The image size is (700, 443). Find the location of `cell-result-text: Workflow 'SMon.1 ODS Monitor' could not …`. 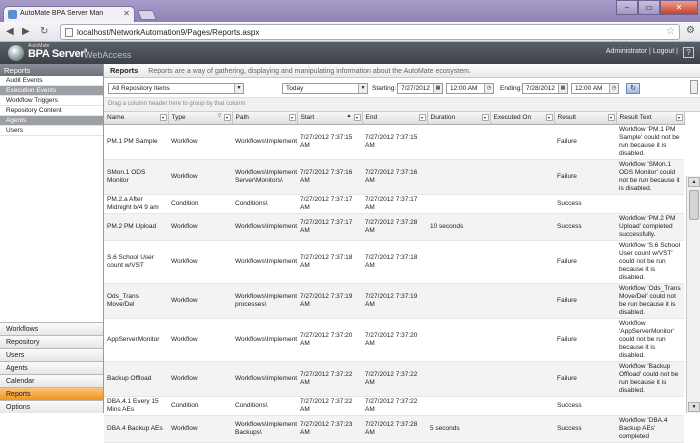

cell-result-text: Workflow 'SMon.1 ODS Monitor' could not … is located at coordinates (650, 177).